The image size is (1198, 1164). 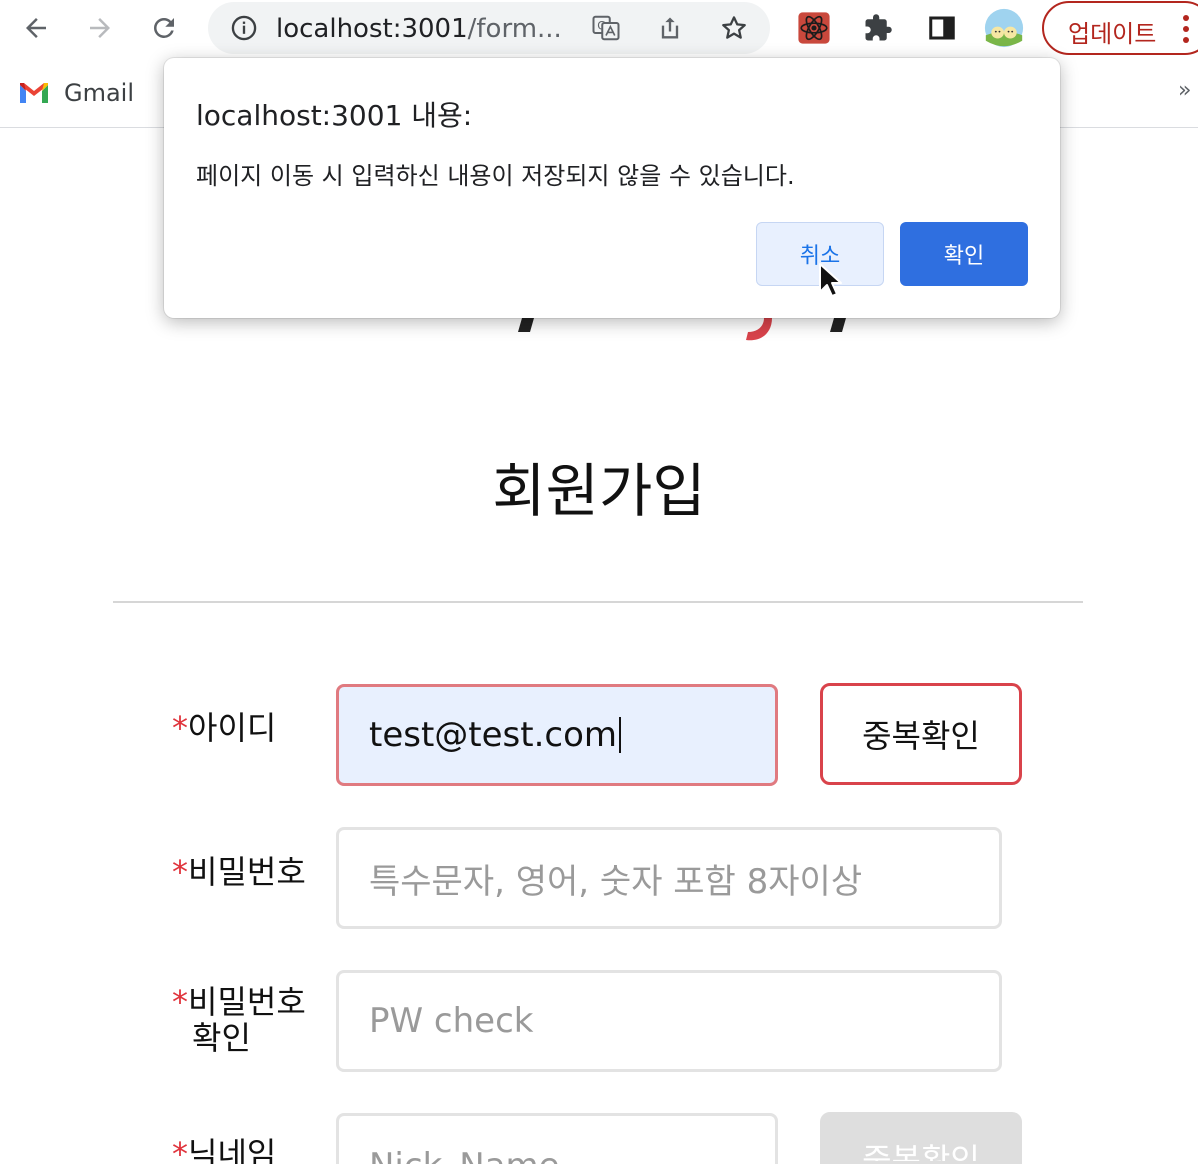 I want to click on translate-icon: G, so click(x=606, y=28).